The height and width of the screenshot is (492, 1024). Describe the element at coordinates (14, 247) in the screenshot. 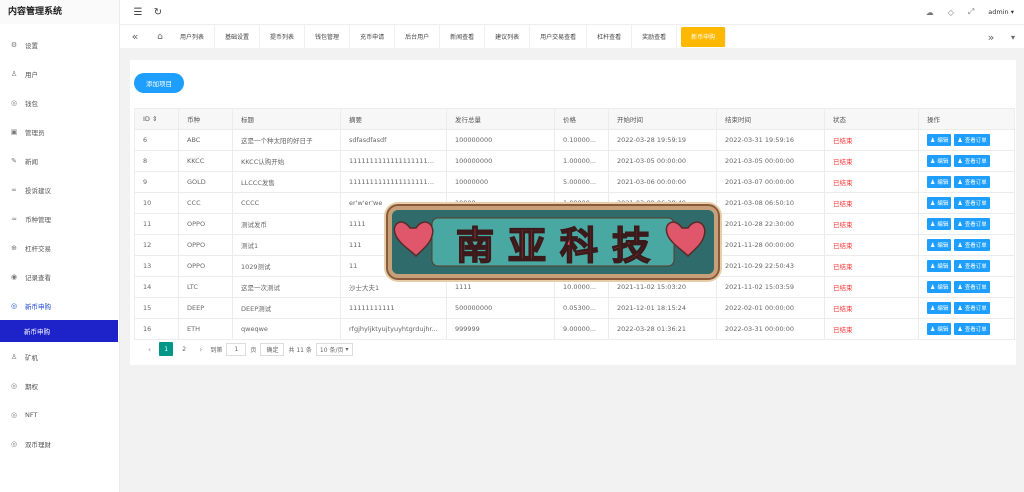

I see `lever-icon: ⊕` at that location.